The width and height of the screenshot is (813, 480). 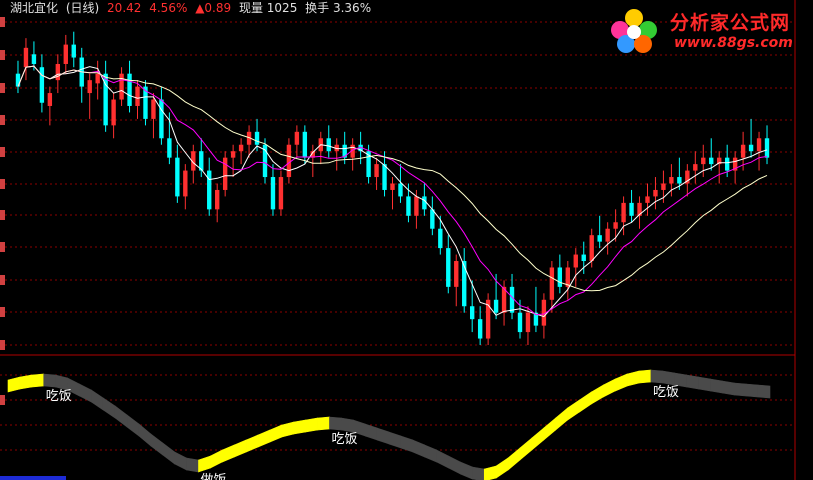 What do you see at coordinates (34, 8) in the screenshot?
I see `stock-name: 湖北宜化` at bounding box center [34, 8].